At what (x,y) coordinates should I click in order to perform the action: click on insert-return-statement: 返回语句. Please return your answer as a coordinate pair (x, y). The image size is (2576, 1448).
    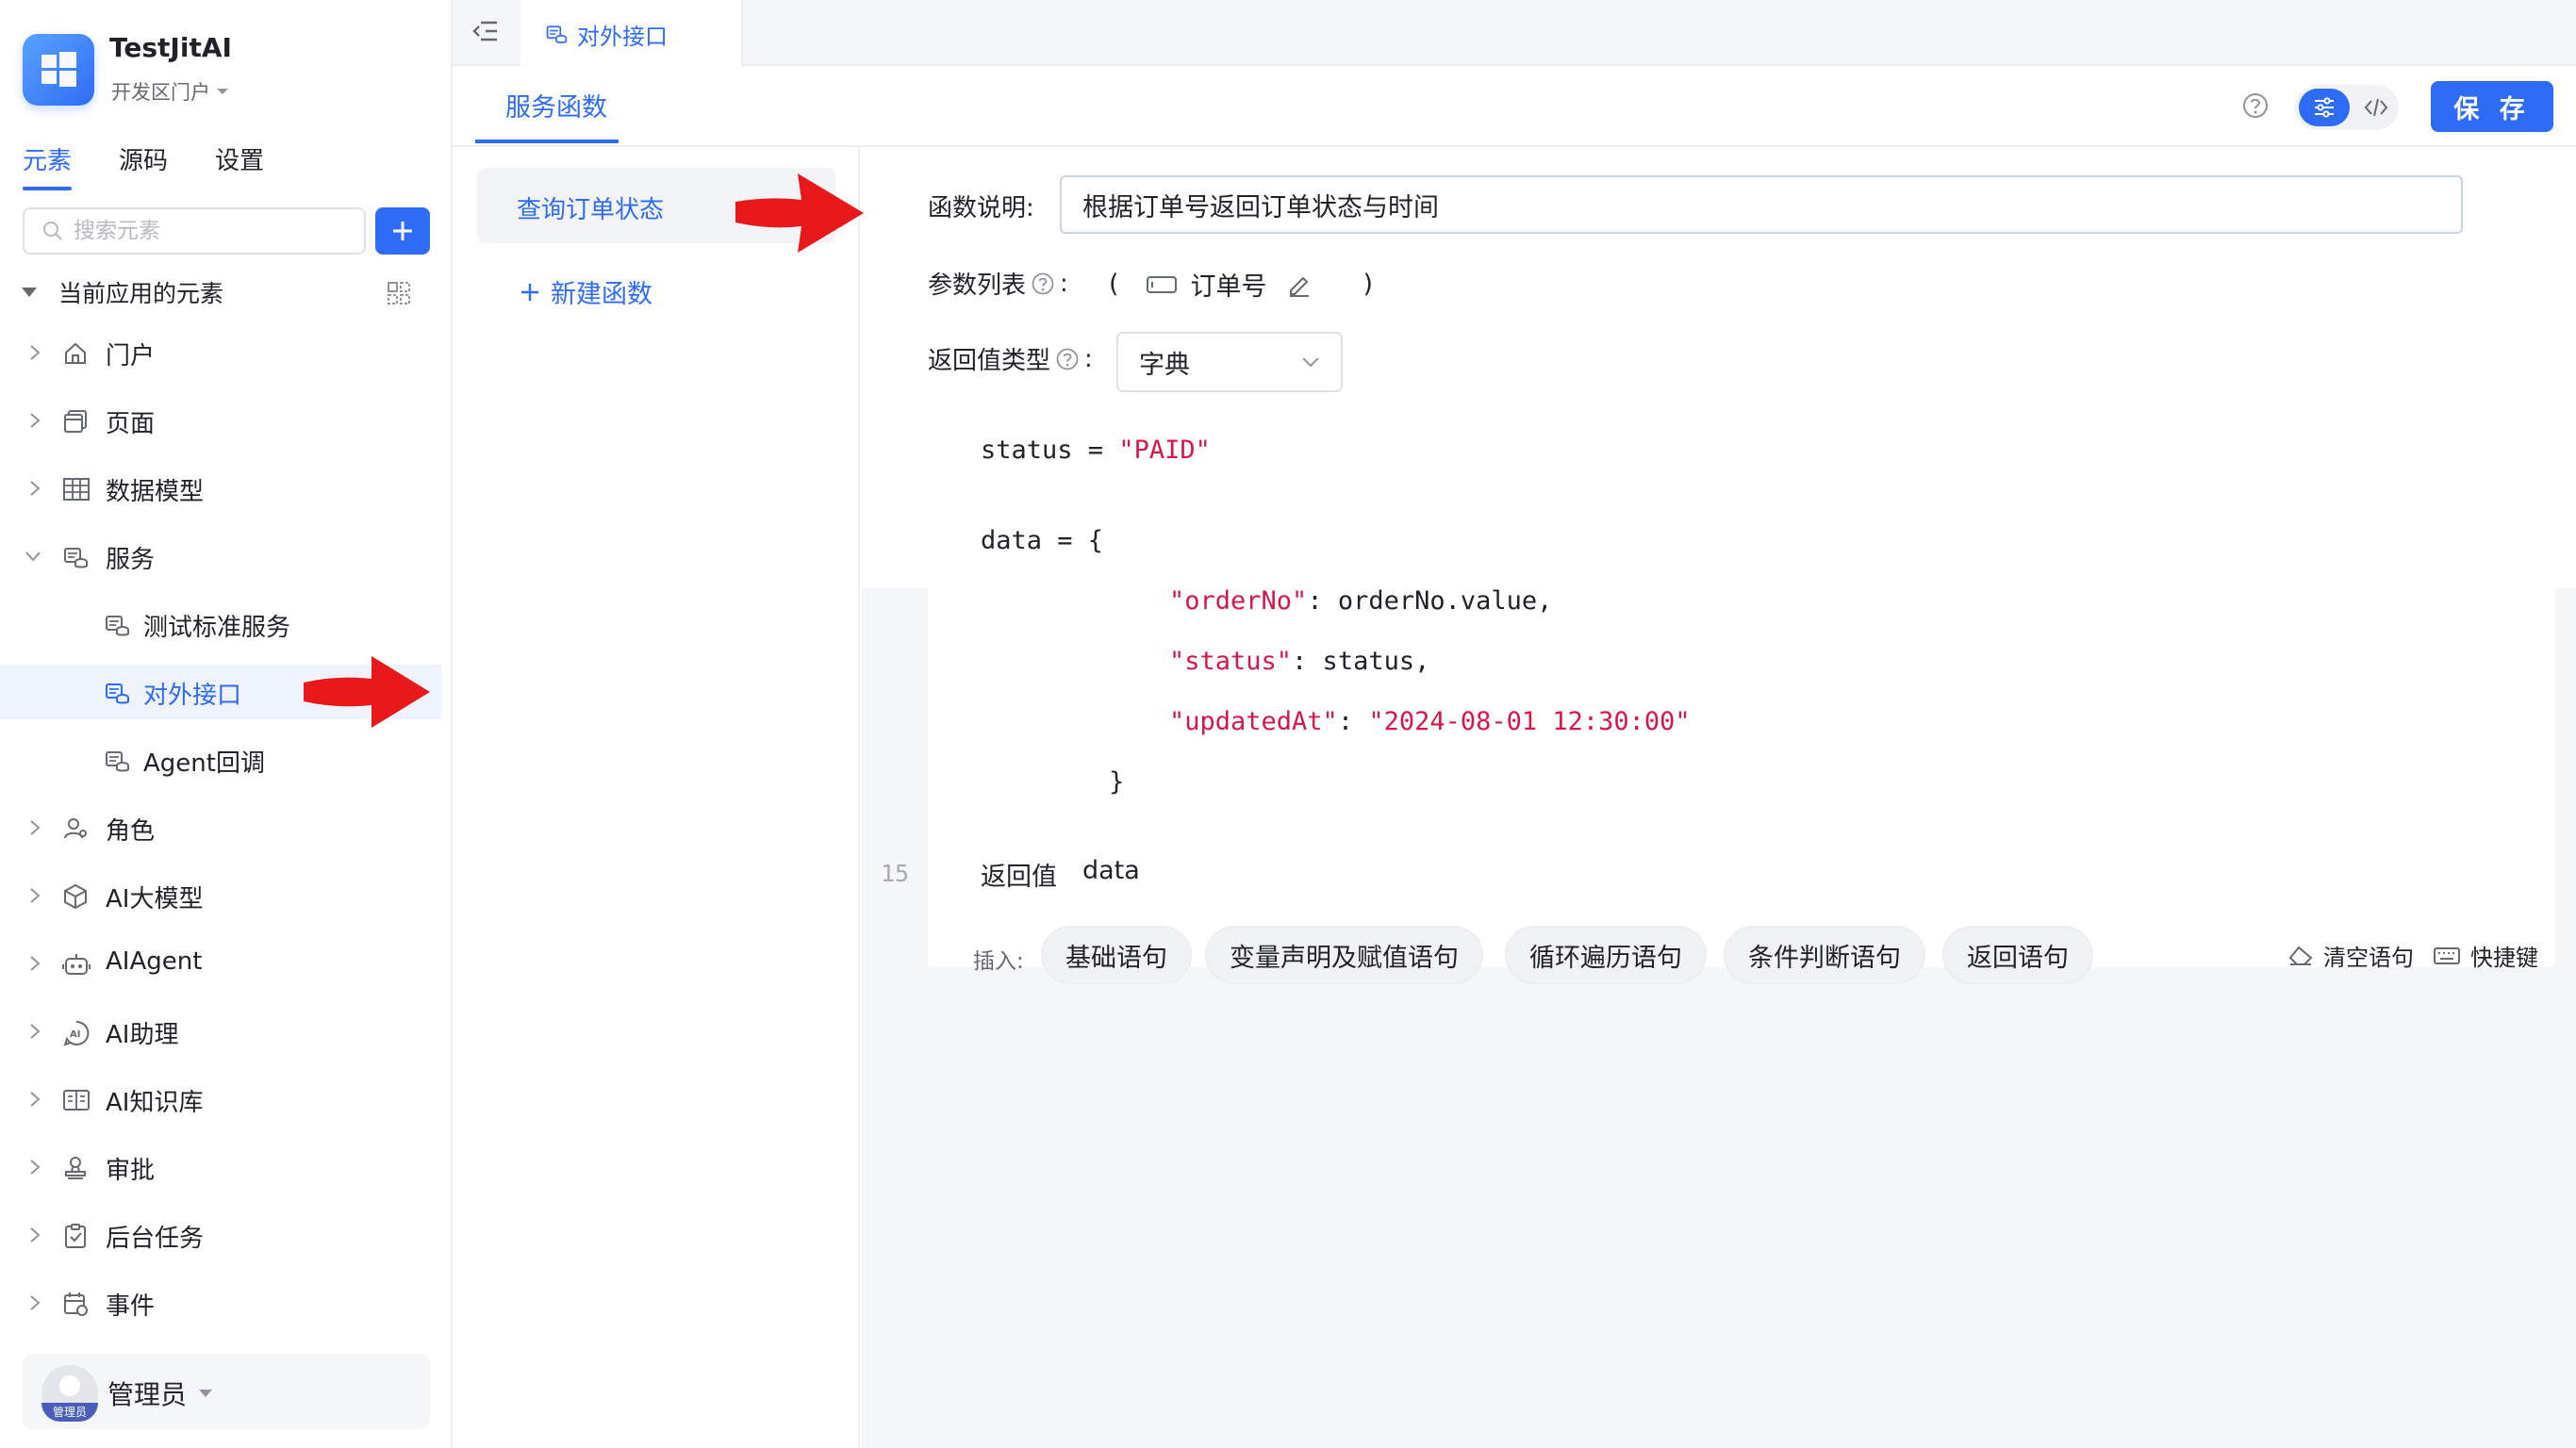
    Looking at the image, I should click on (2017, 955).